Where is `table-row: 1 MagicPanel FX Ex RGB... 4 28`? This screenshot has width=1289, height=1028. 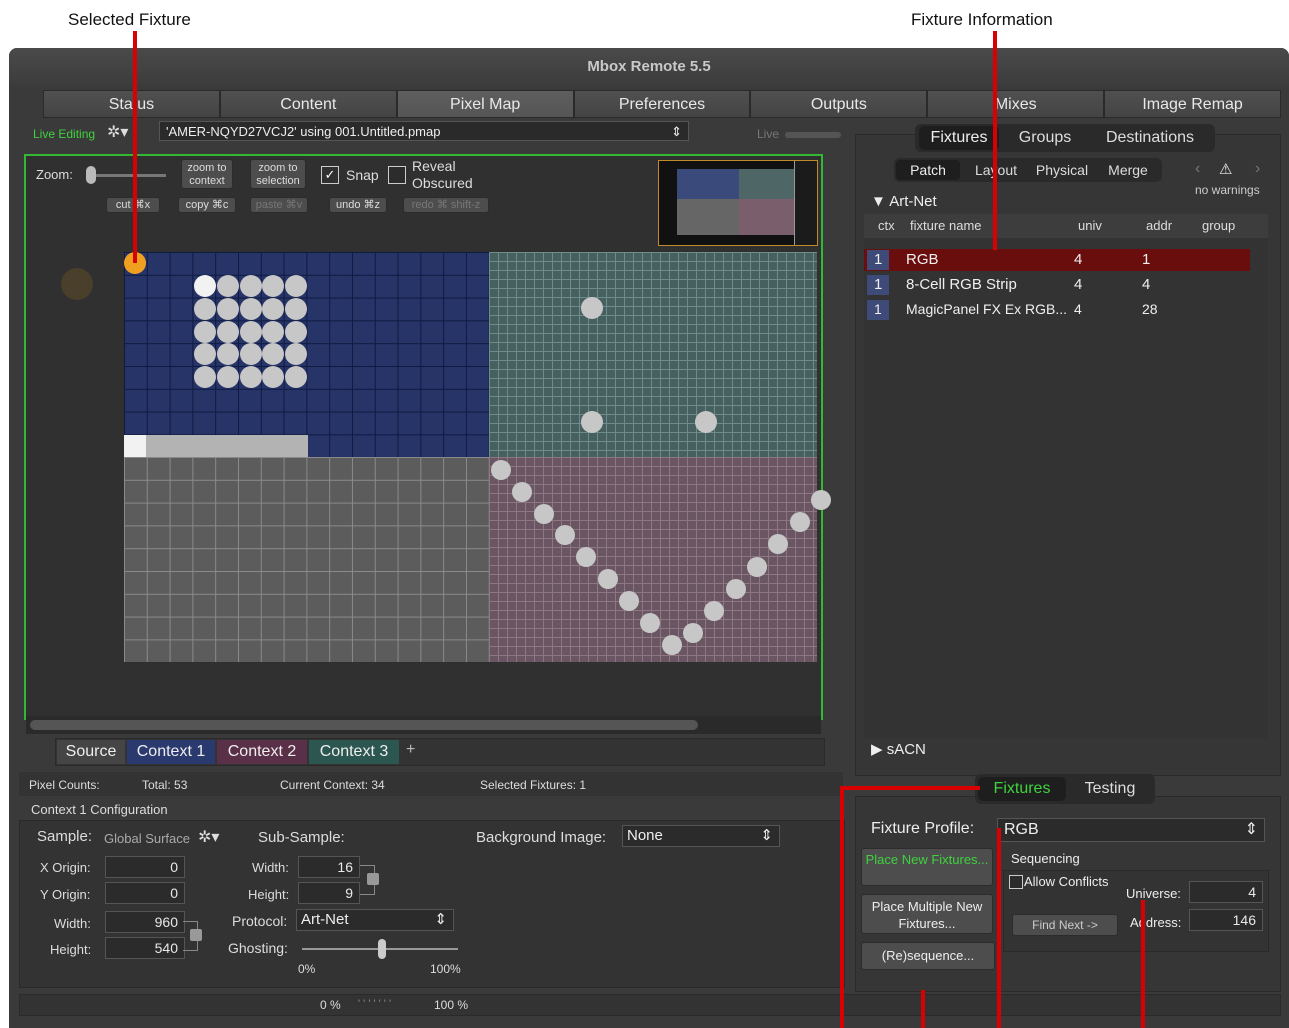
table-row: 1 MagicPanel FX Ex RGB... 4 28 is located at coordinates (1057, 310).